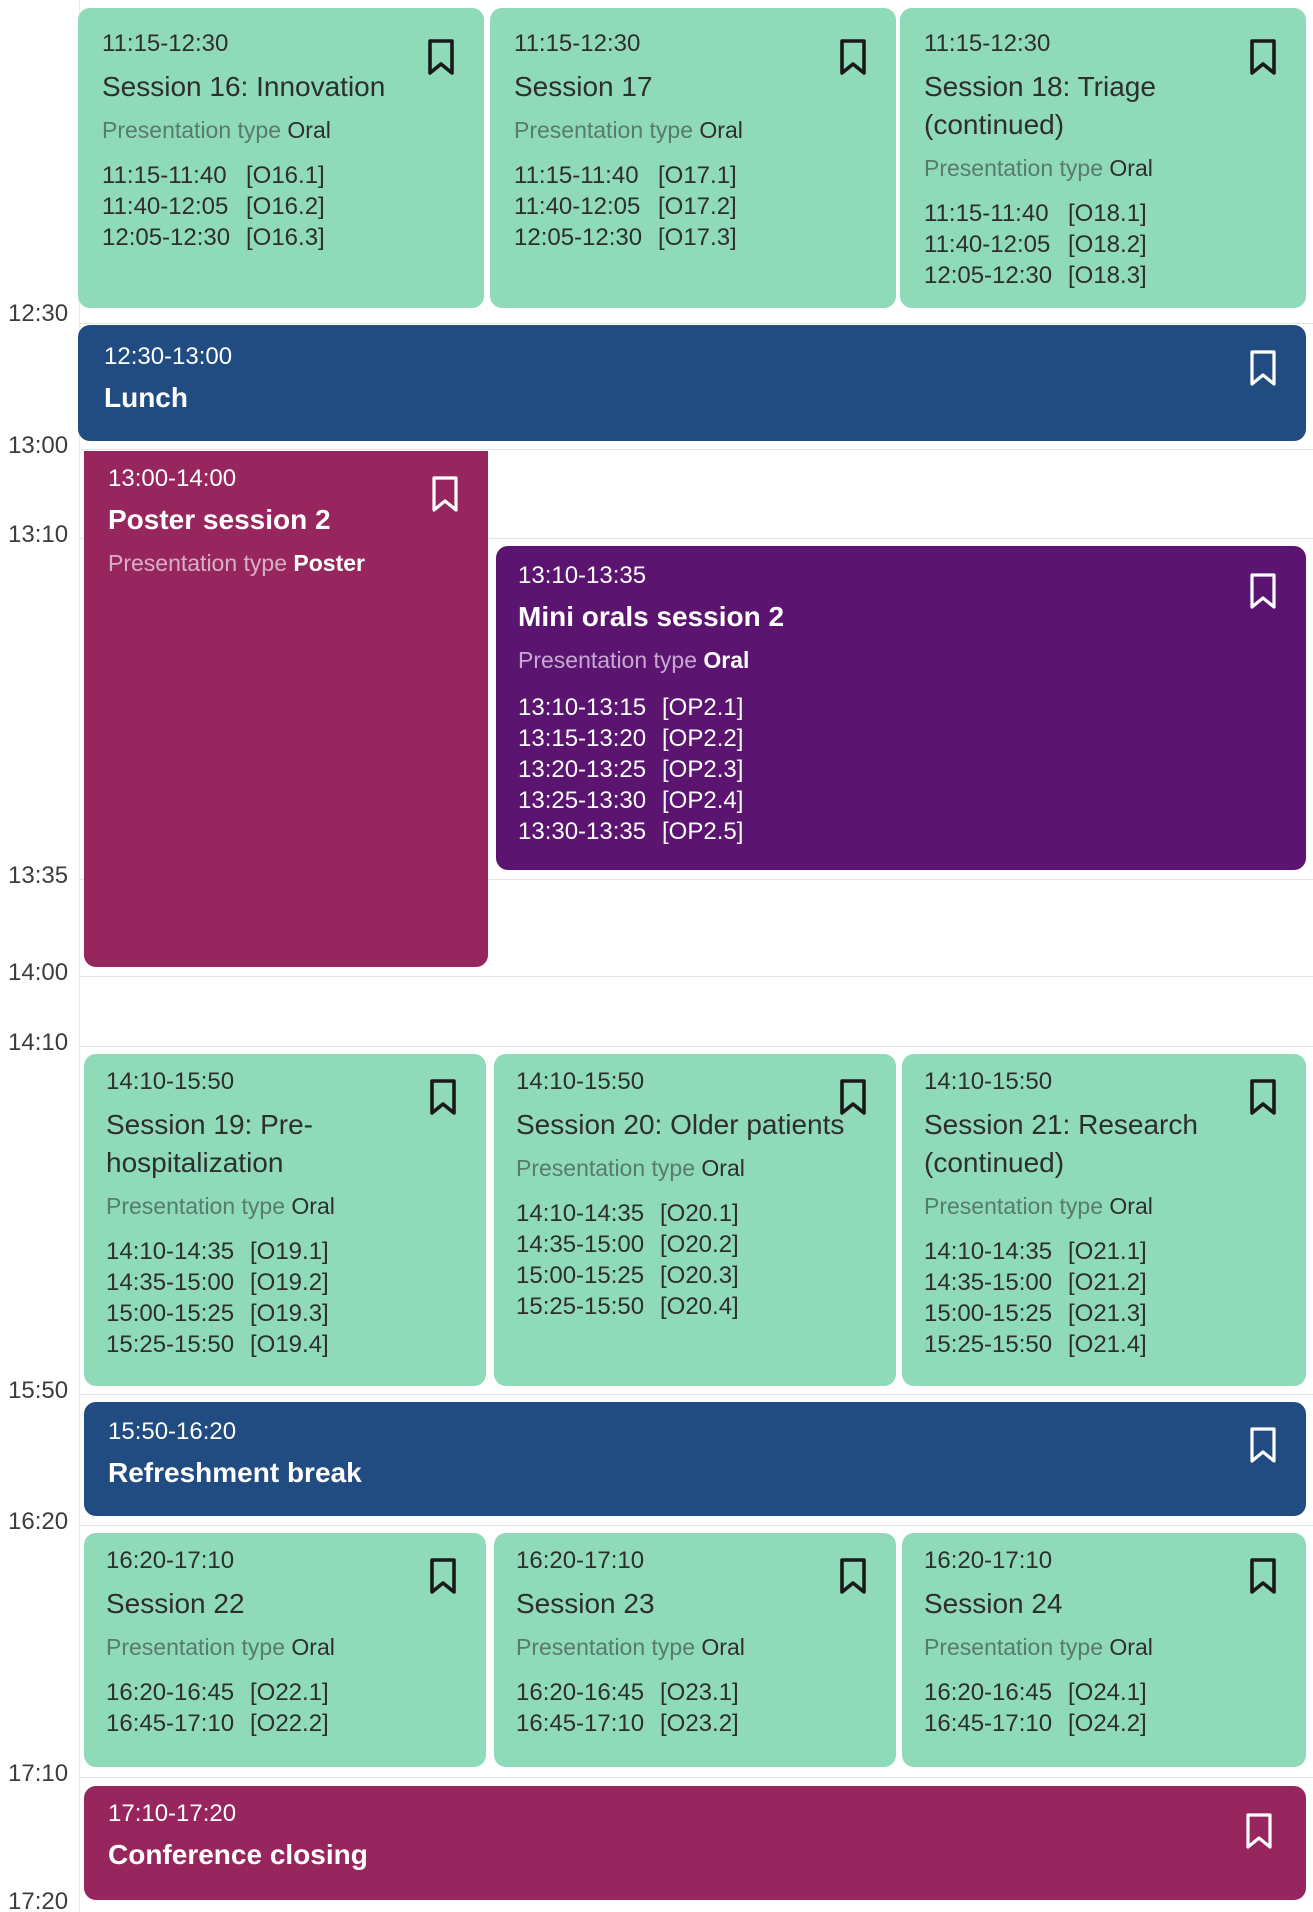 The height and width of the screenshot is (1912, 1313). I want to click on talk-code: [O24.1], so click(1107, 1692).